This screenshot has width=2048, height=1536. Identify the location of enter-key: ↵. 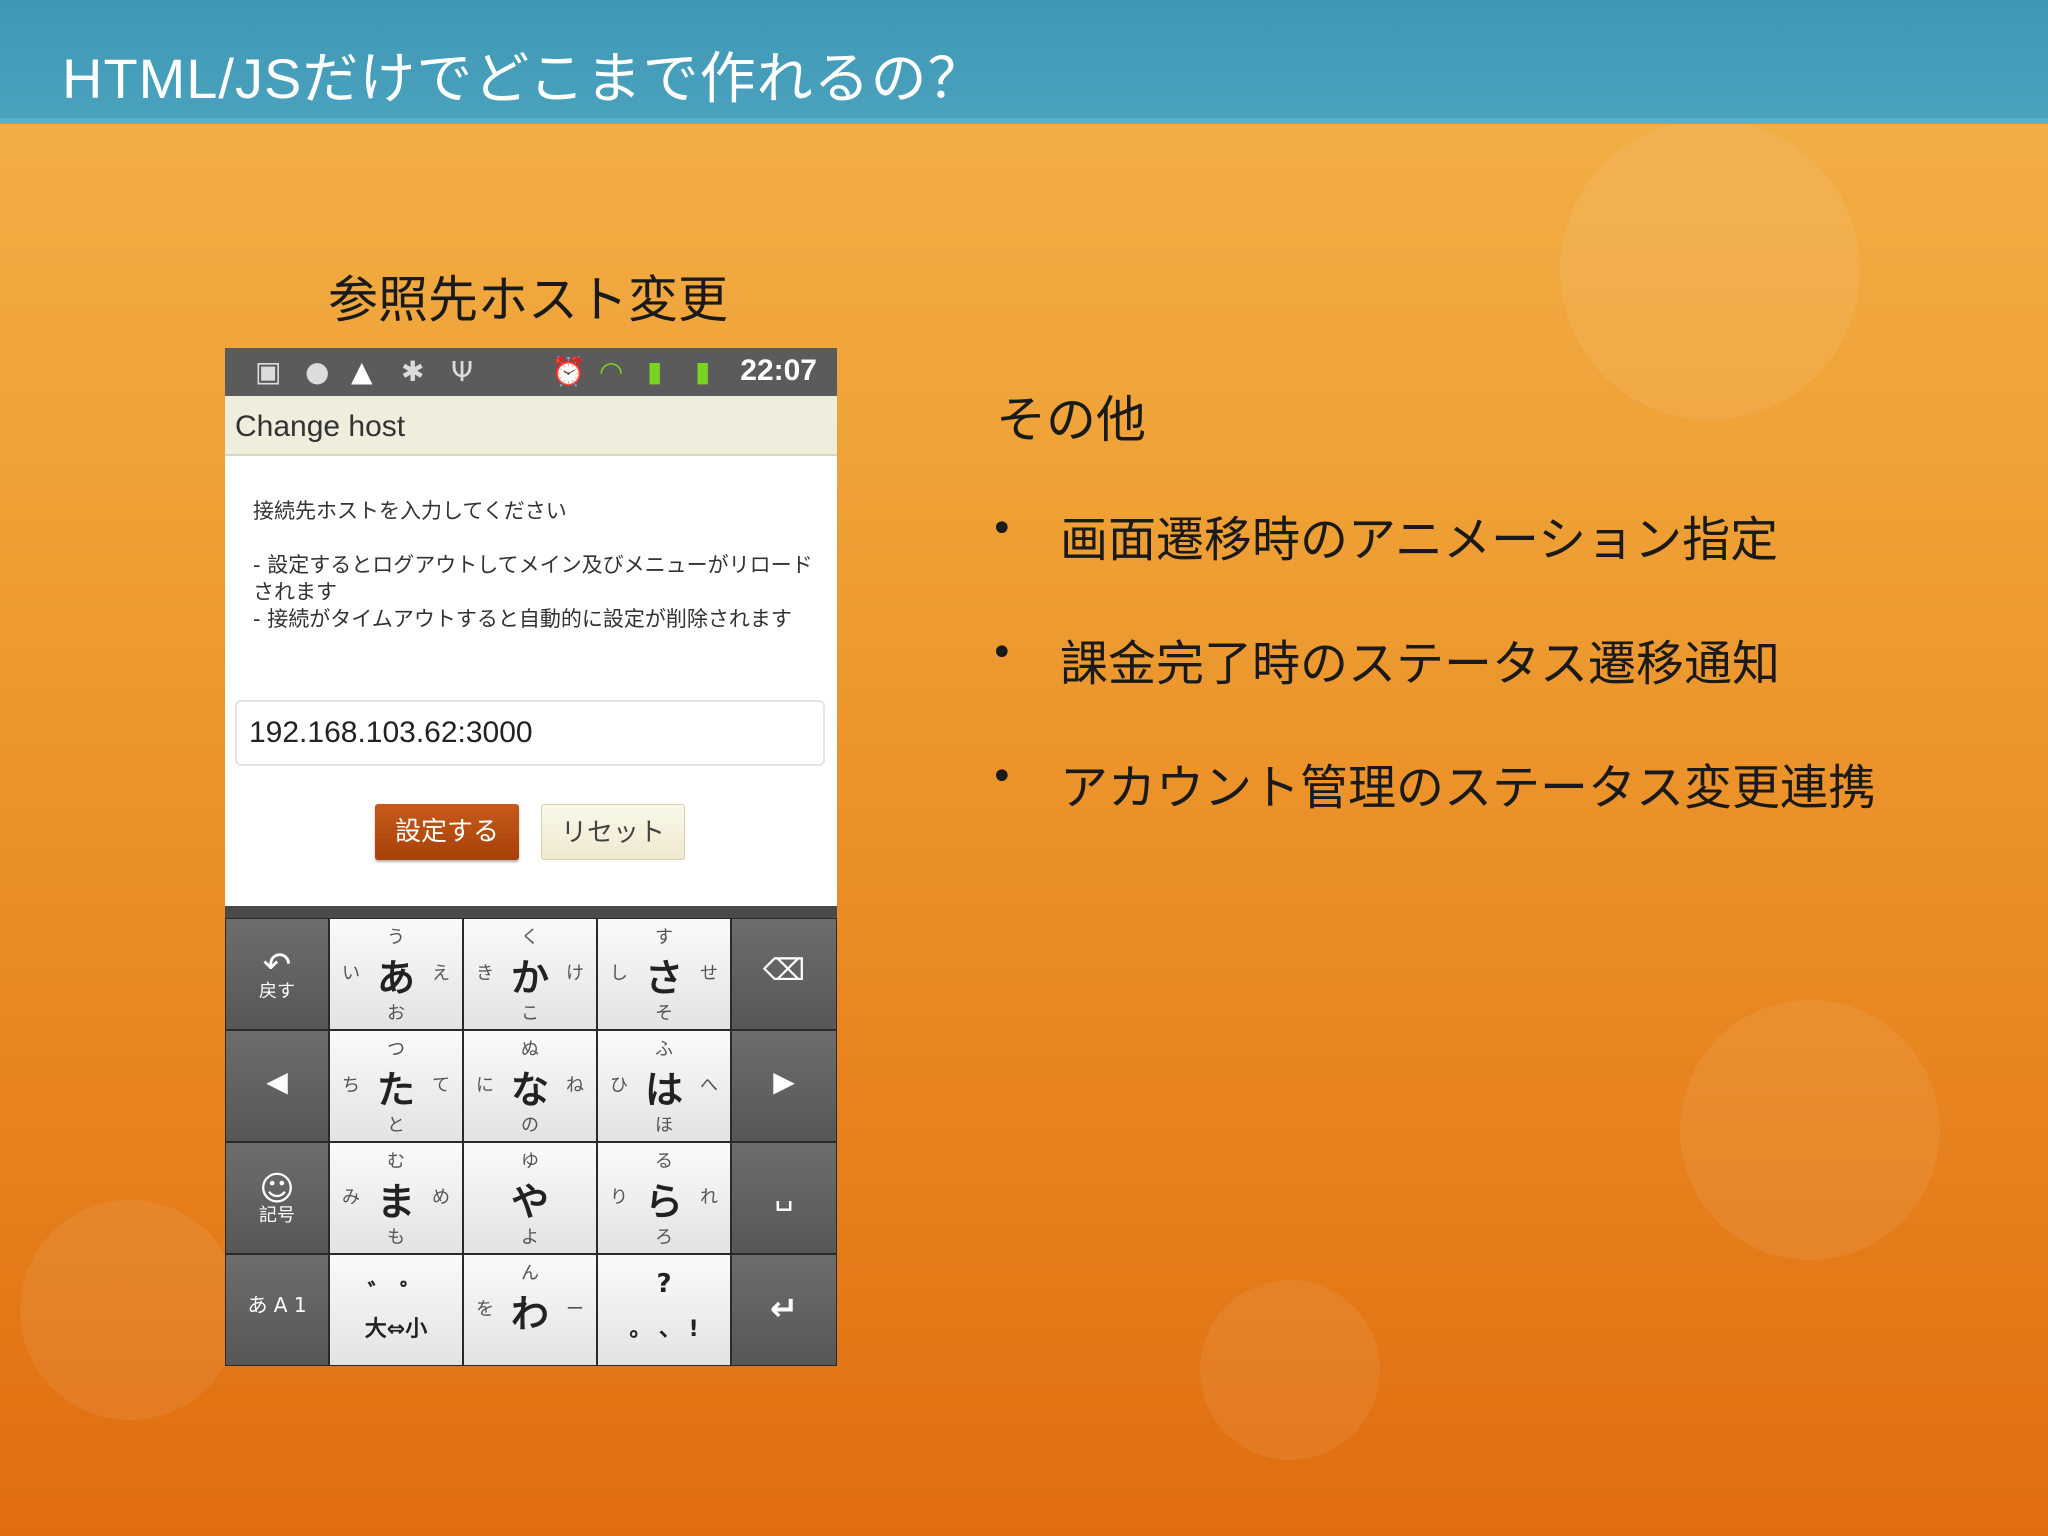
(784, 1310).